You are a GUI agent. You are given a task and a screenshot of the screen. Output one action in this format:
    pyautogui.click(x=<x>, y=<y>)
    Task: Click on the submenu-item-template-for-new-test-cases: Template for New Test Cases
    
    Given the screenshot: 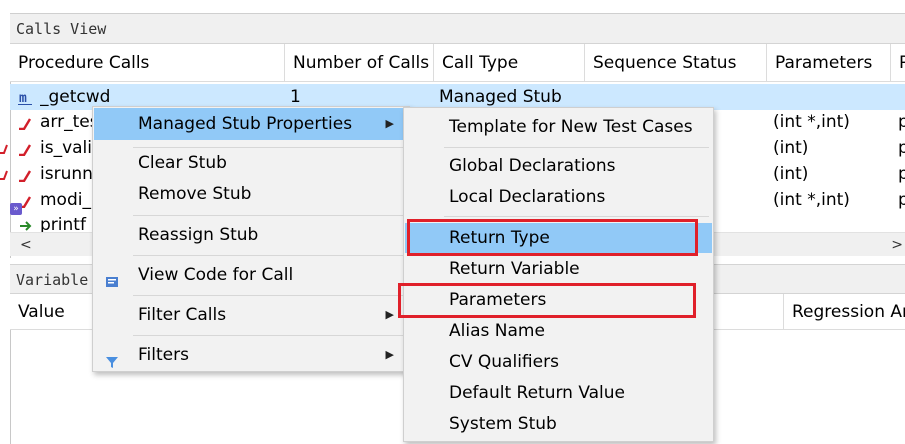 What is the action you would take?
    pyautogui.click(x=558, y=127)
    